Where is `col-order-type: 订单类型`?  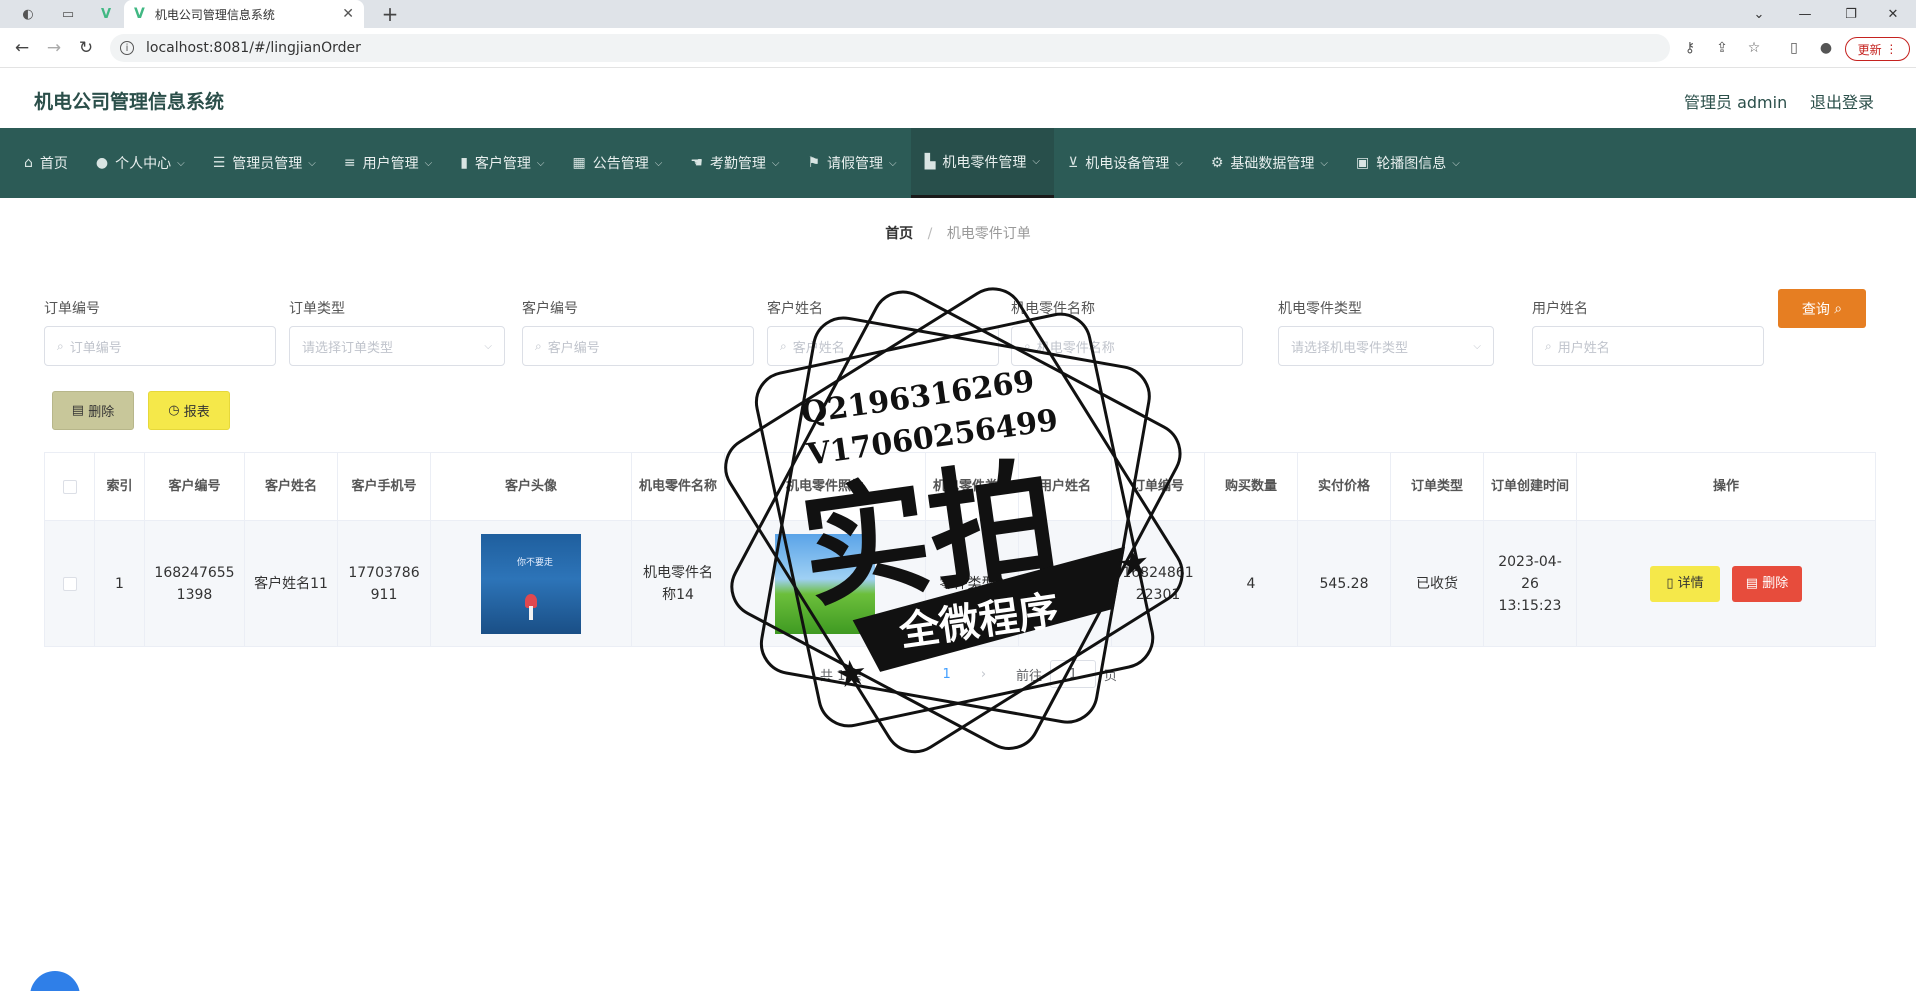
col-order-type: 订单类型 is located at coordinates (1437, 486).